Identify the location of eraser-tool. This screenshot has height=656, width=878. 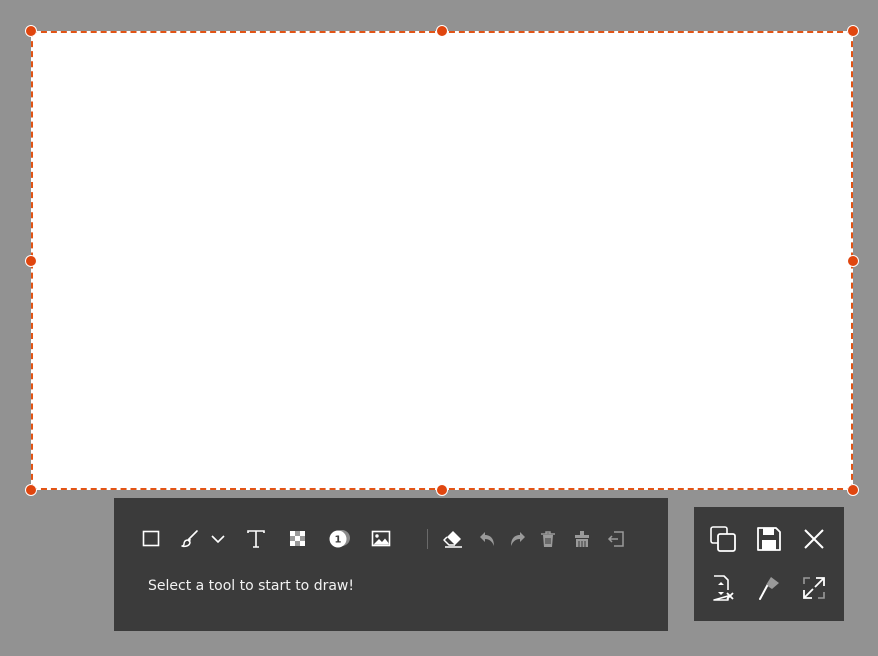
(453, 539).